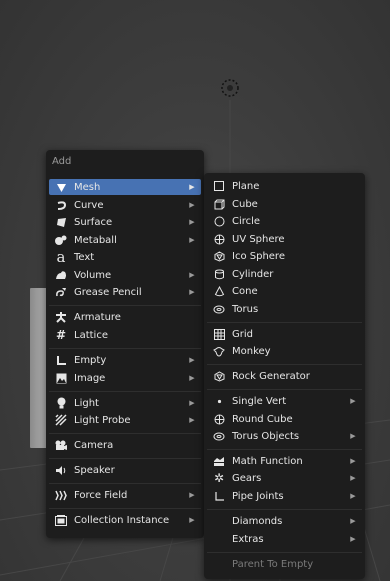 This screenshot has height=581, width=390. Describe the element at coordinates (61, 222) in the screenshot. I see `surface-icon` at that location.